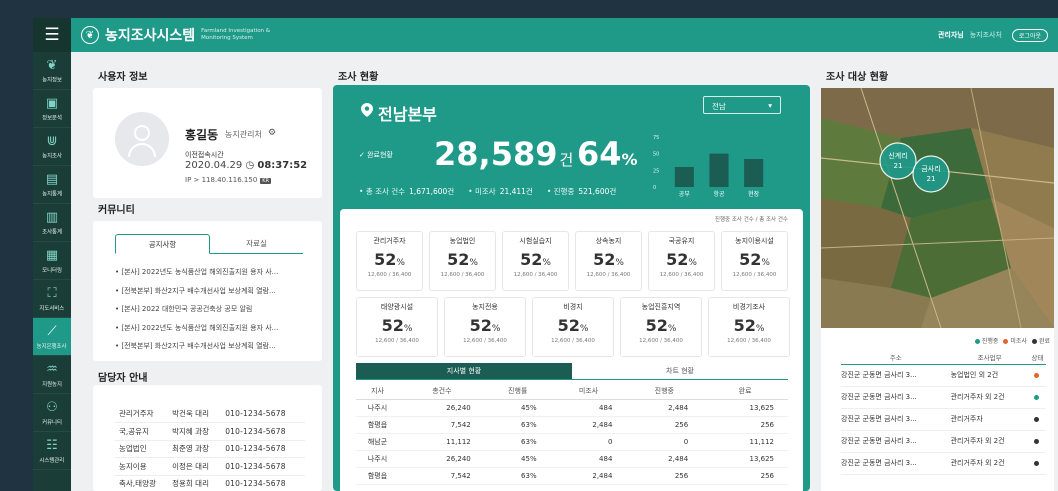  I want to click on category-percent-value: 52, so click(392, 325).